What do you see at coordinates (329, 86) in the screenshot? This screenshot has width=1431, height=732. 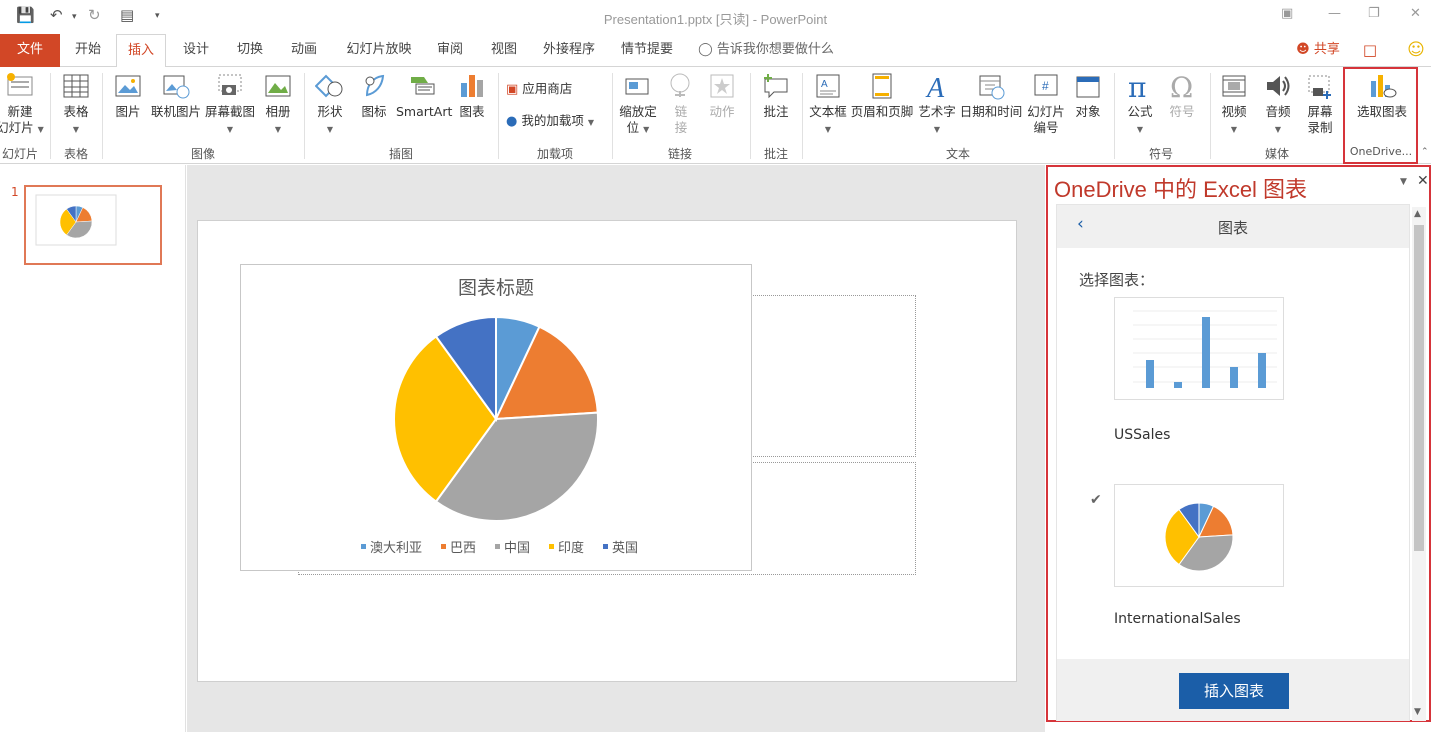 I see `shapes-icon` at bounding box center [329, 86].